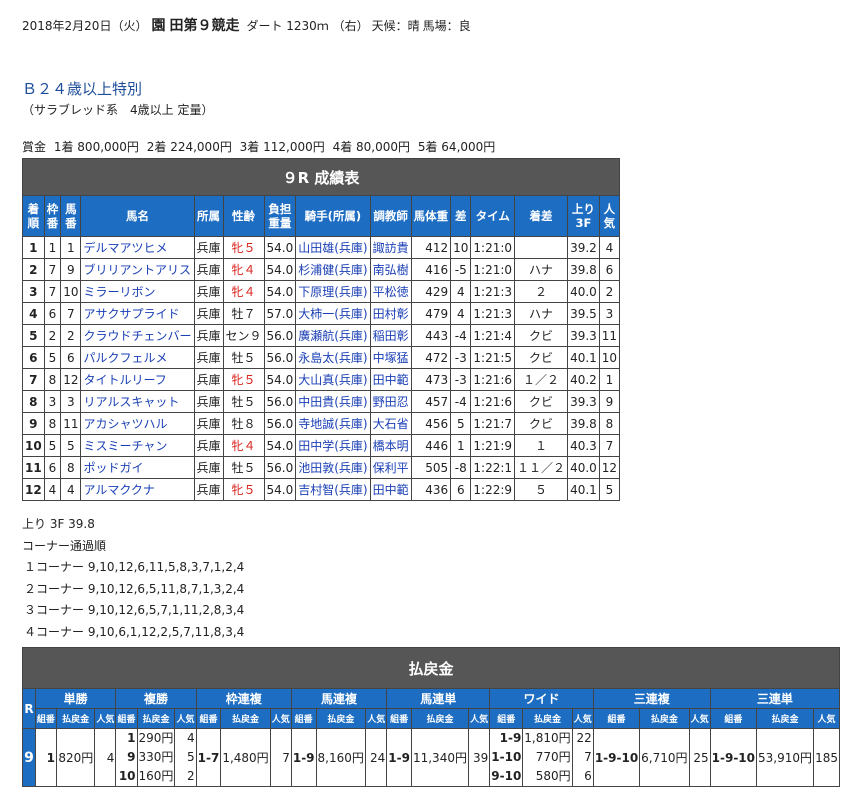  I want to click on result-jockey-link: 永島太(兵庫), so click(332, 358).